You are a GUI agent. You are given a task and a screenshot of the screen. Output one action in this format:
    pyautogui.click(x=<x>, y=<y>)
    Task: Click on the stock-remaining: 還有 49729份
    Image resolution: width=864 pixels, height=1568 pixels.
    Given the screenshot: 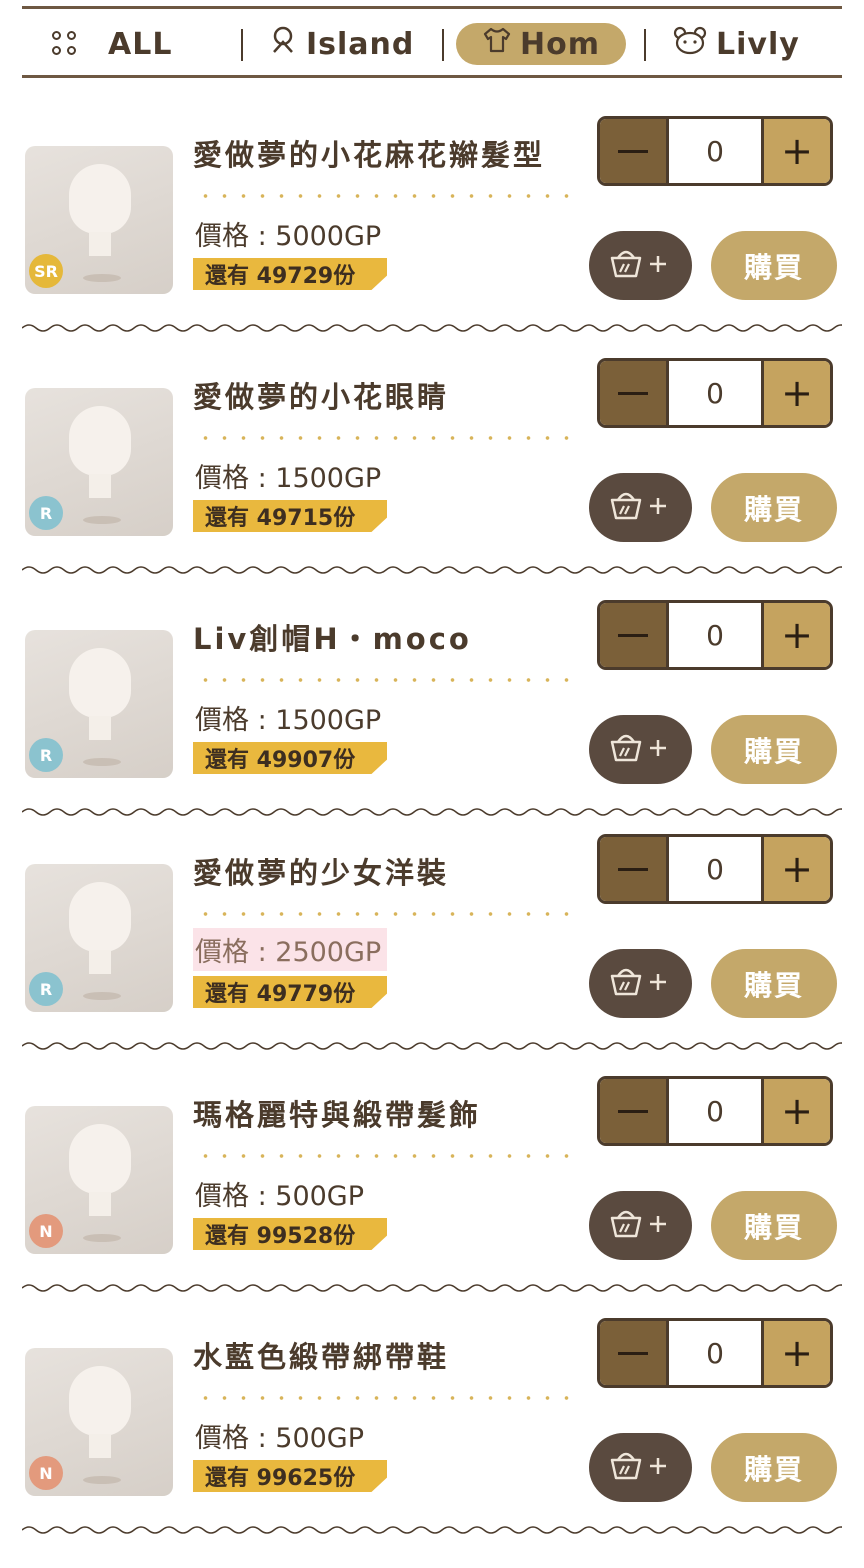 What is the action you would take?
    pyautogui.click(x=290, y=274)
    